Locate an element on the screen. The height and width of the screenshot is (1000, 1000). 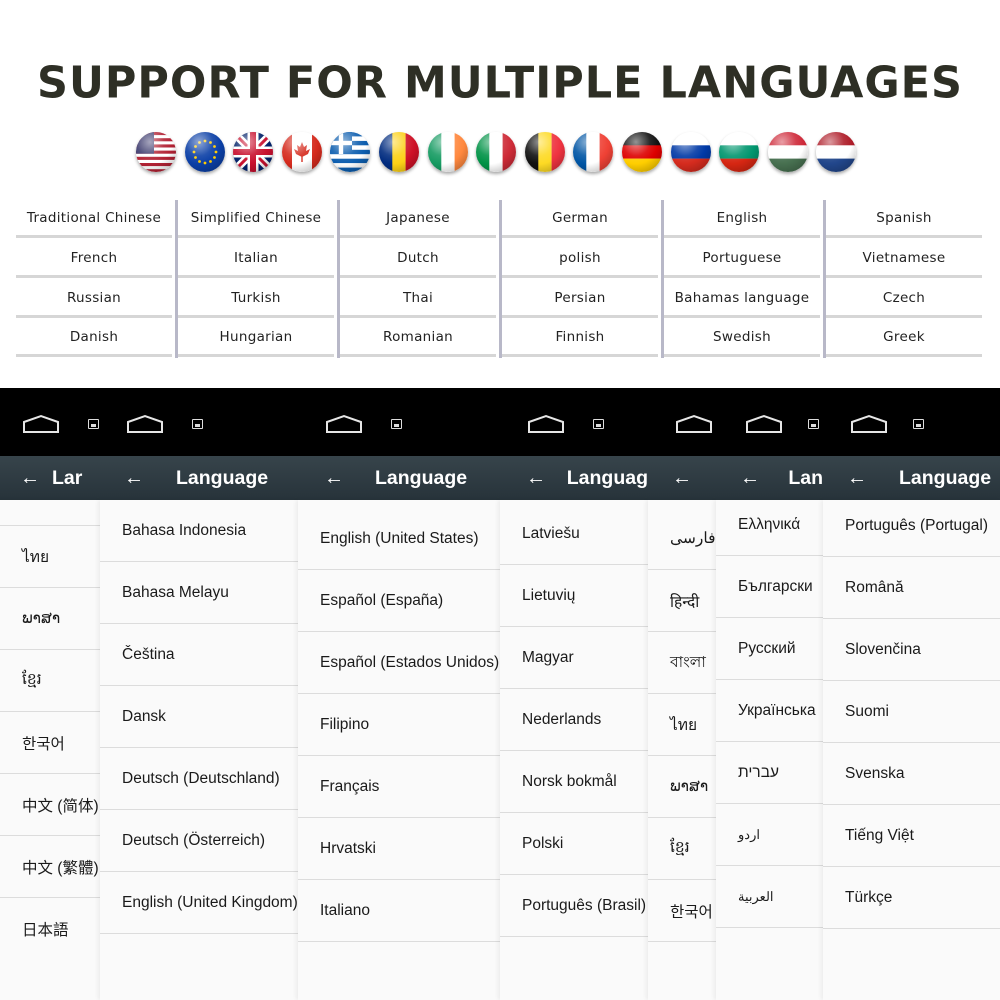
list-item: Deutsch (Österreich) is located at coordinates (199, 841).